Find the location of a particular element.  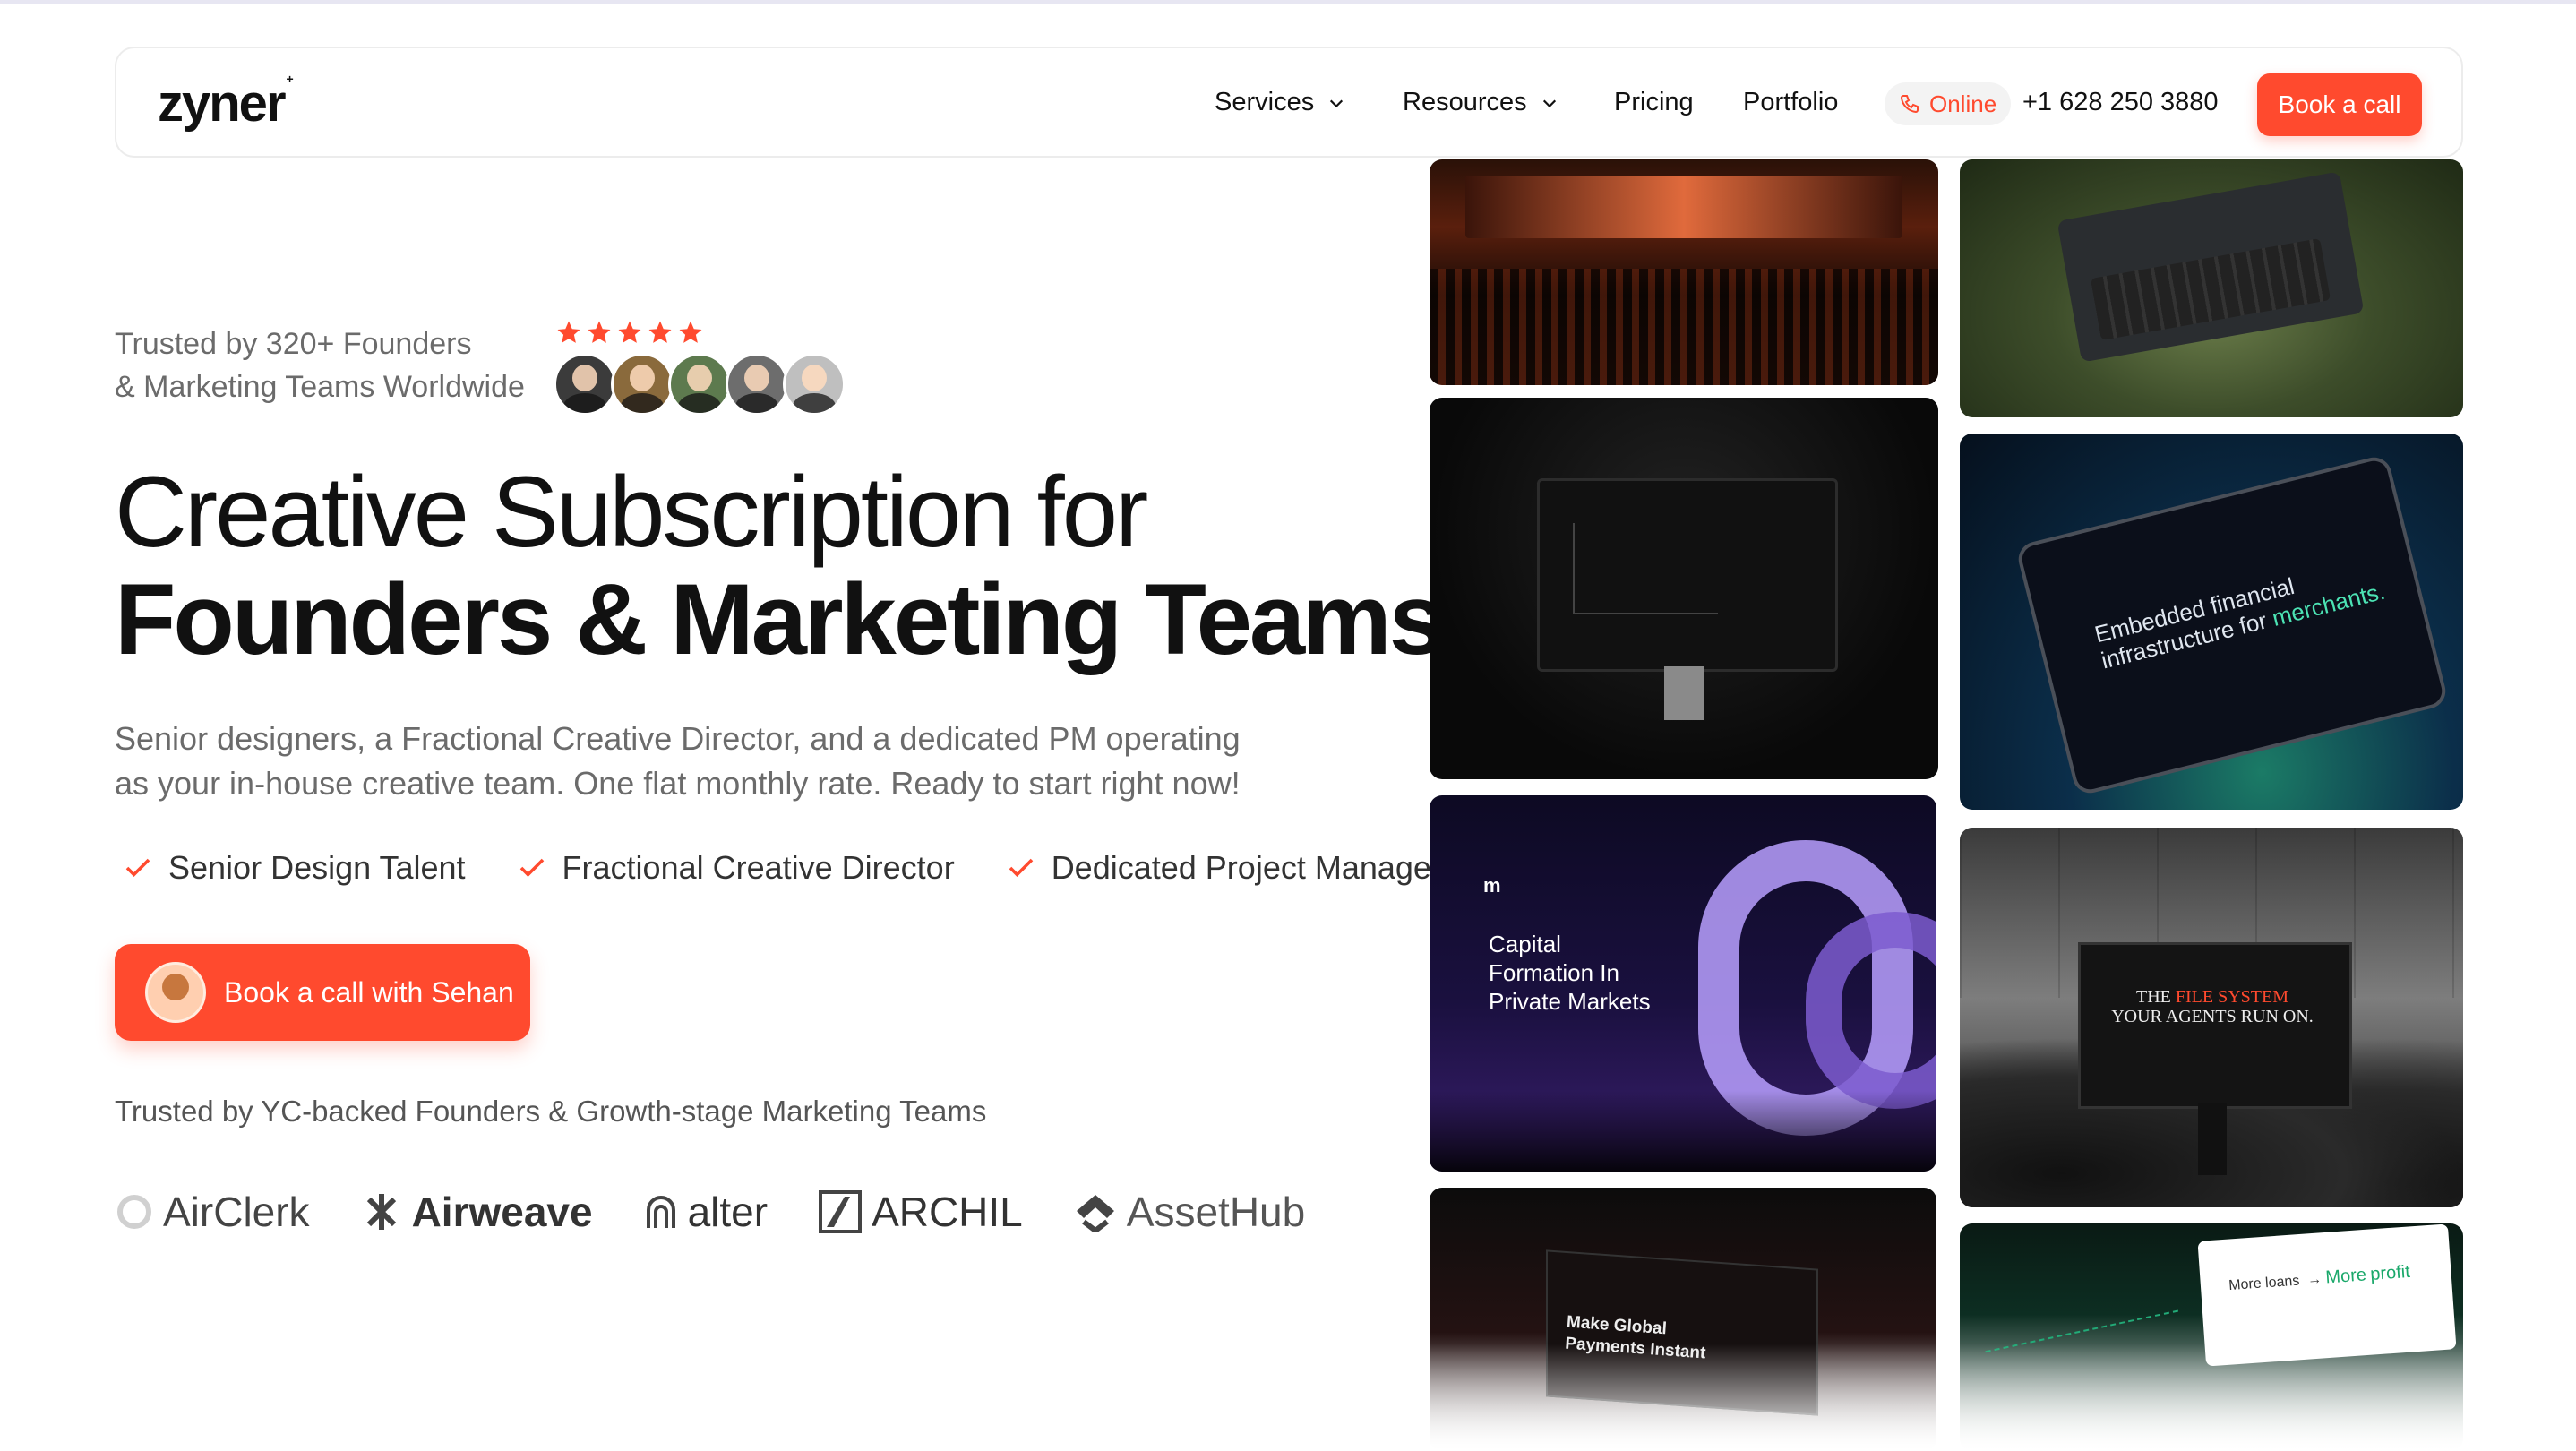

brand-archil: ARCHIL is located at coordinates (920, 1212).